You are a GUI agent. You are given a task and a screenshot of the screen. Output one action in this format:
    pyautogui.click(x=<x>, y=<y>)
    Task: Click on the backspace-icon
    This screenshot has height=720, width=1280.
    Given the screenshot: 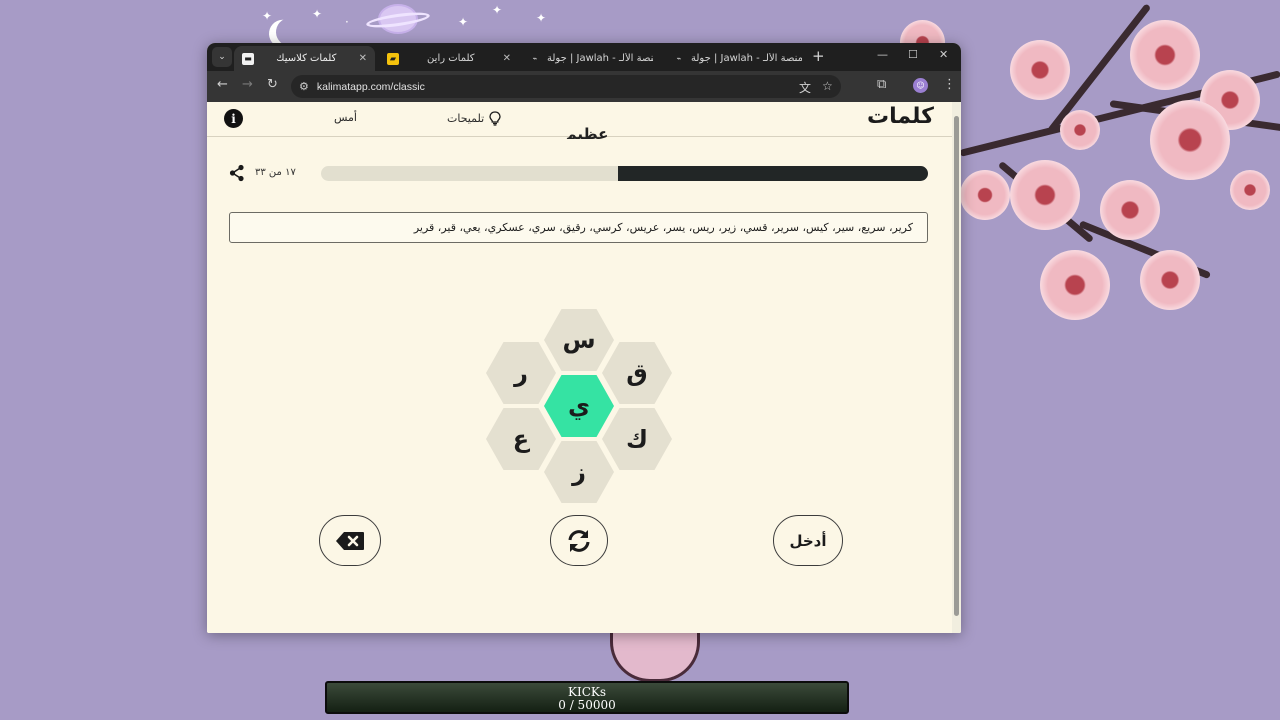 What is the action you would take?
    pyautogui.click(x=350, y=540)
    